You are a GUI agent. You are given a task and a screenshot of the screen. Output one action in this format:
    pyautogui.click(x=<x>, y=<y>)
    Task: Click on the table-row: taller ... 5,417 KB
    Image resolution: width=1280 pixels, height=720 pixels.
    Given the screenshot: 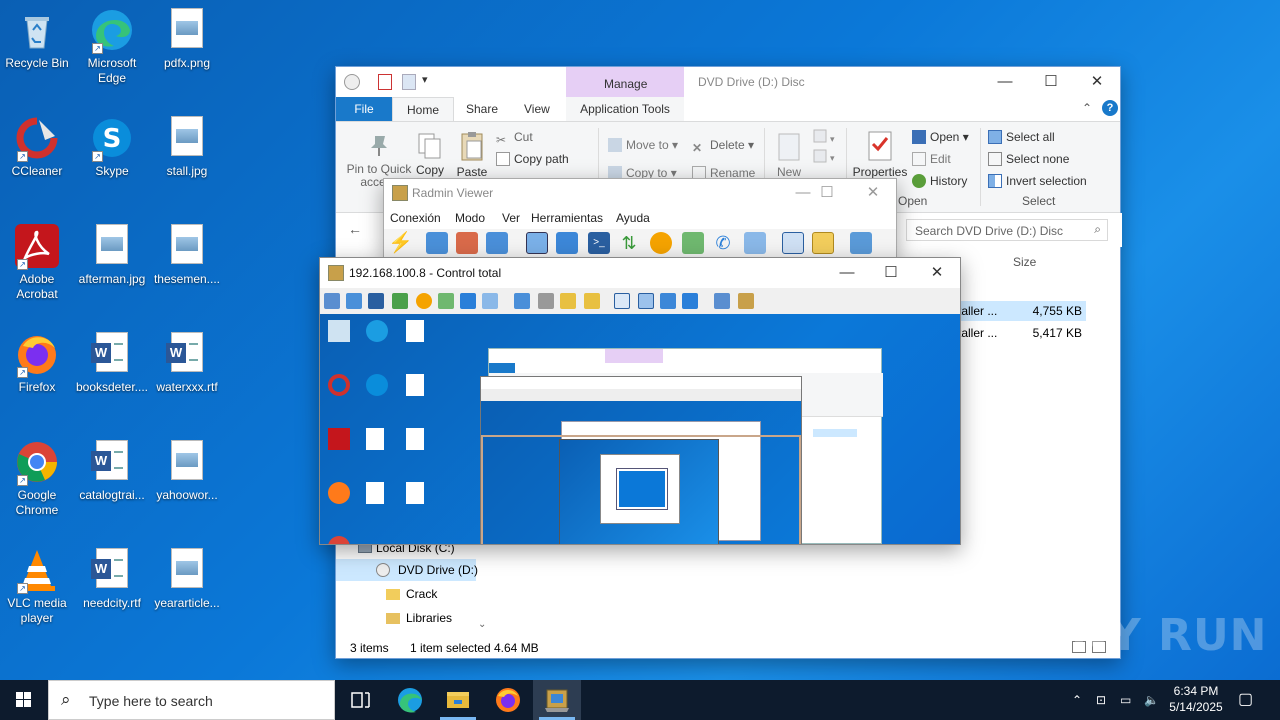 What is the action you would take?
    pyautogui.click(x=1019, y=333)
    